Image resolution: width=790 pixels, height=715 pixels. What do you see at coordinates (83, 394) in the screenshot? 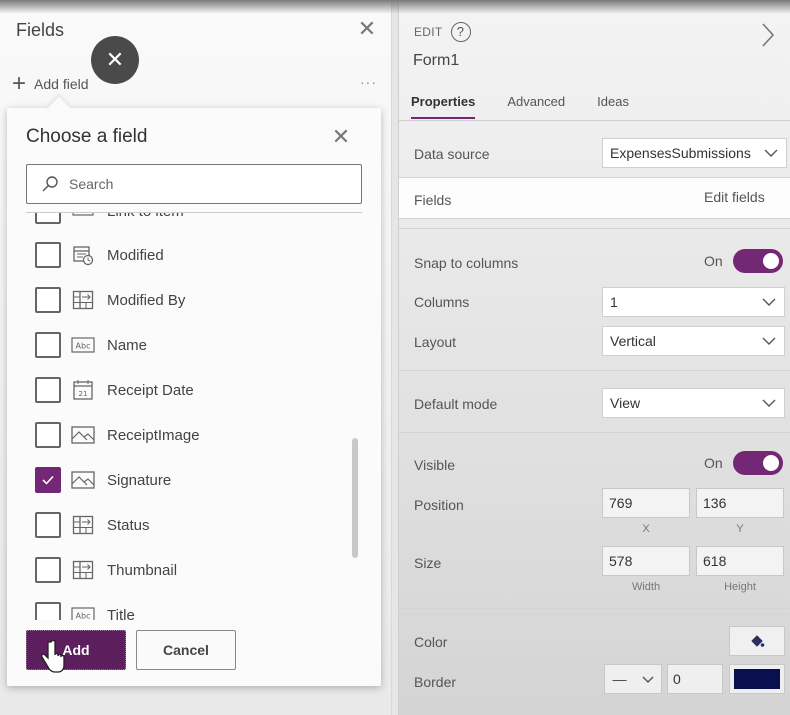
I see `svg-text: 21` at bounding box center [83, 394].